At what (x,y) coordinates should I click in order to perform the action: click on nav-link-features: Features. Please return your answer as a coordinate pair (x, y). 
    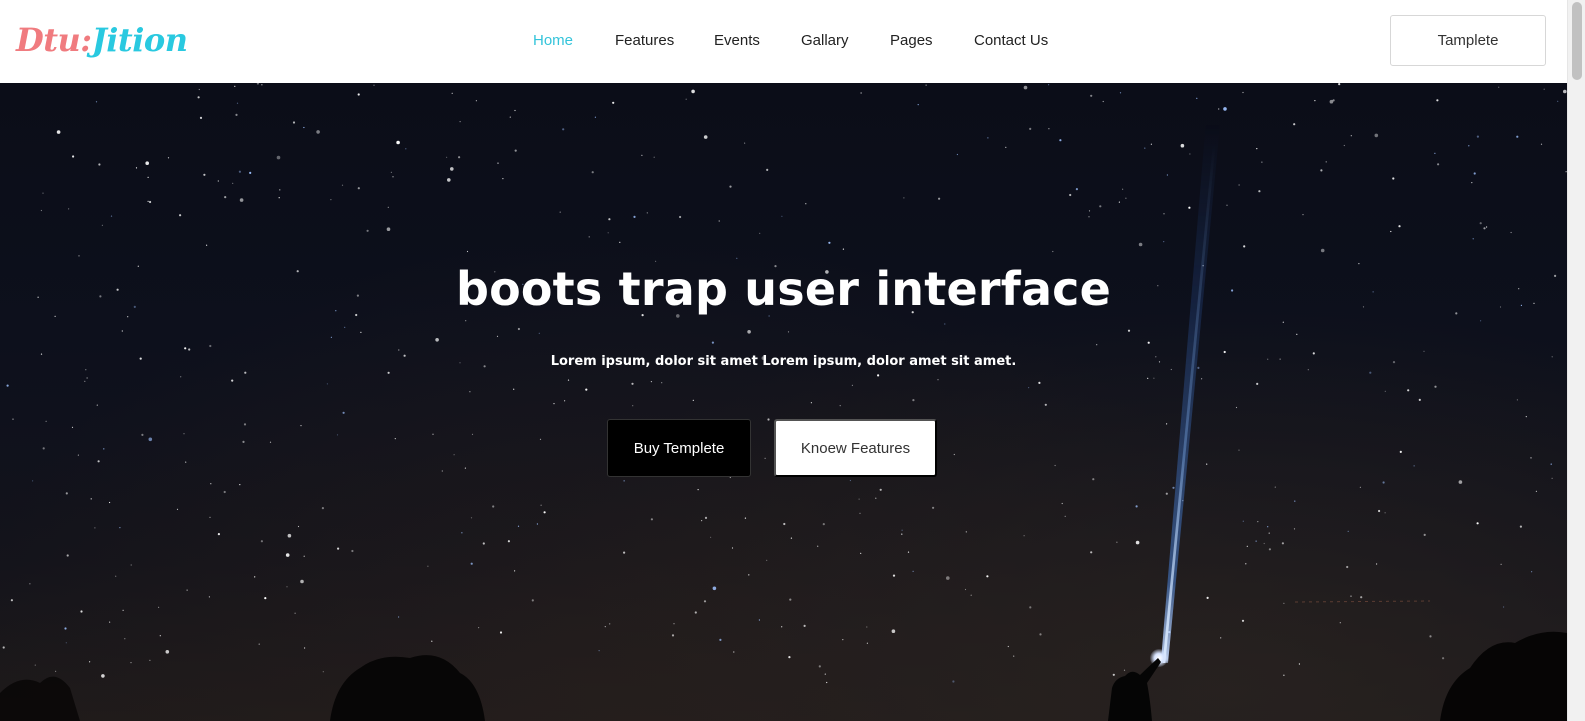
    Looking at the image, I should click on (644, 41).